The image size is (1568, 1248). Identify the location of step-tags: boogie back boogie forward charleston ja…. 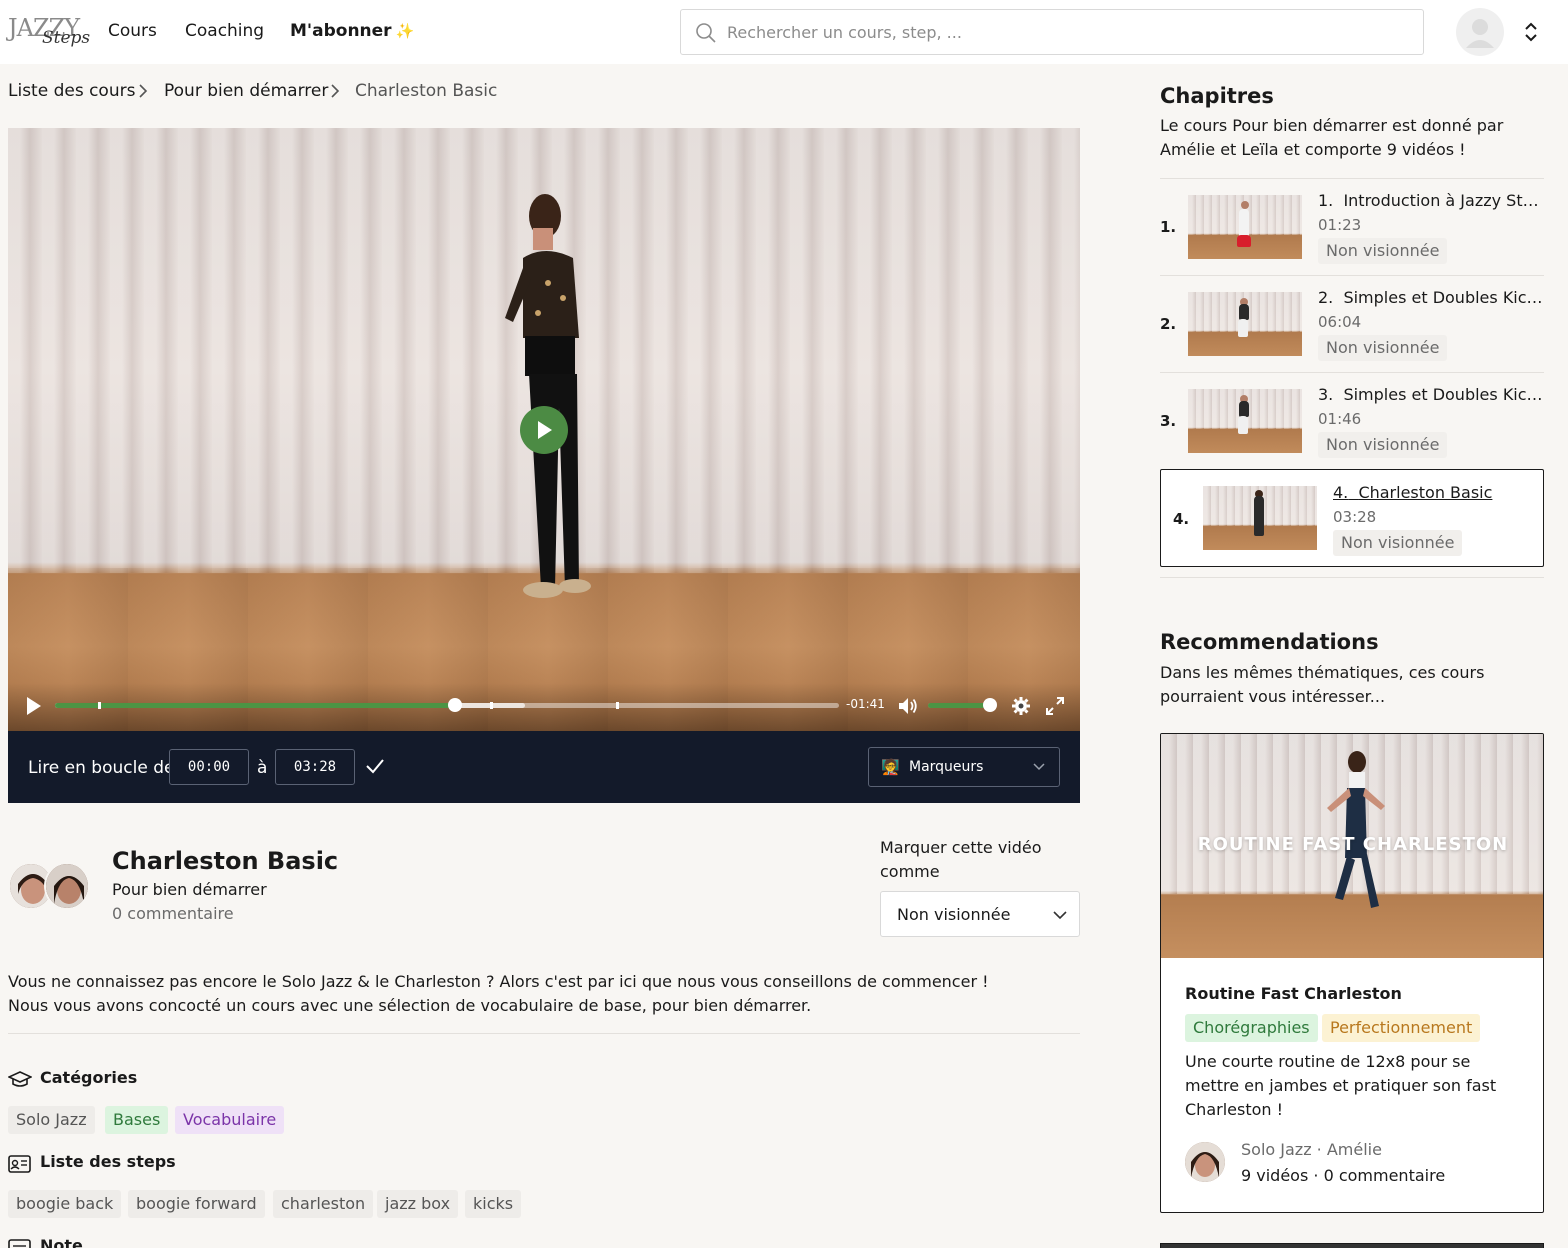
(308, 1204).